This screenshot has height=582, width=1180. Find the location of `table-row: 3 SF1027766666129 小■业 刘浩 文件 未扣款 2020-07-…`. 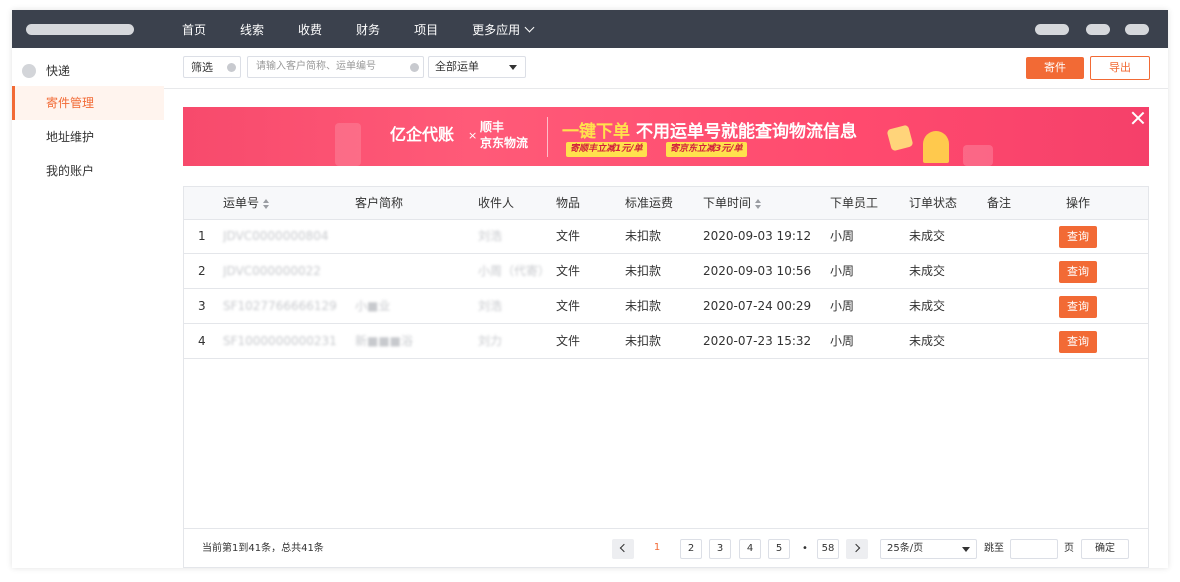

table-row: 3 SF1027766666129 小■业 刘浩 文件 未扣款 2020-07-… is located at coordinates (666, 306).